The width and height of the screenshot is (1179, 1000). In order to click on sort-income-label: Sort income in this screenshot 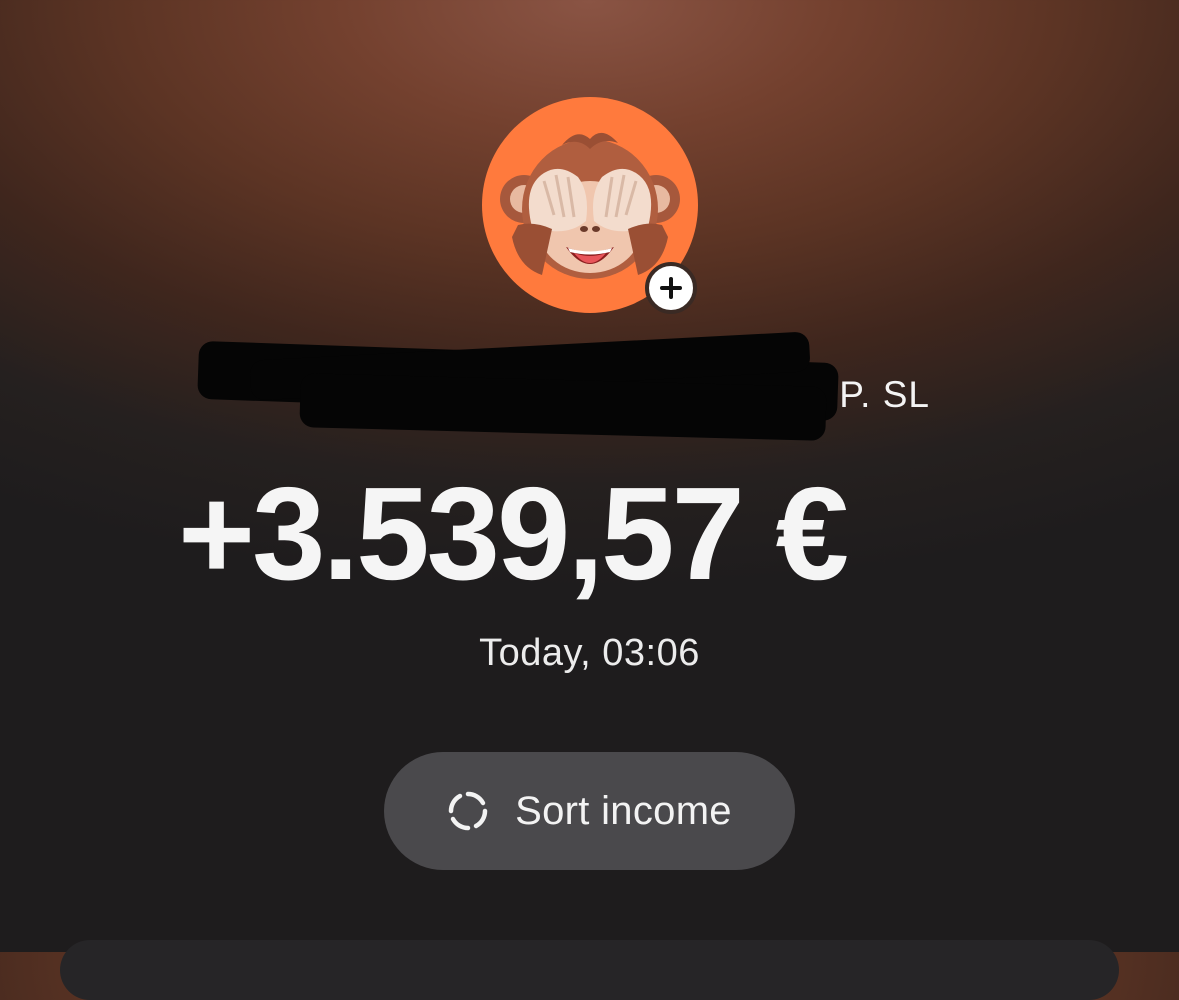, I will do `click(623, 810)`.